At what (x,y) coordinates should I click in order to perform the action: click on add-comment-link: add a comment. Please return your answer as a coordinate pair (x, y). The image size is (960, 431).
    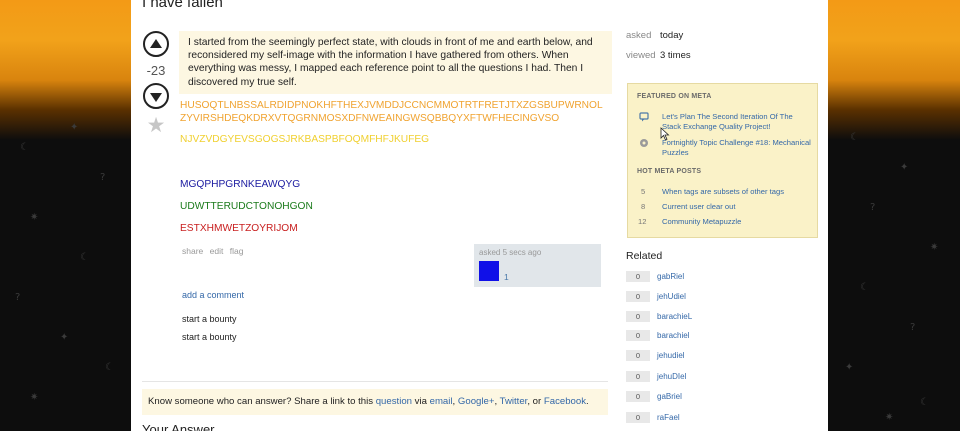
    Looking at the image, I should click on (213, 295).